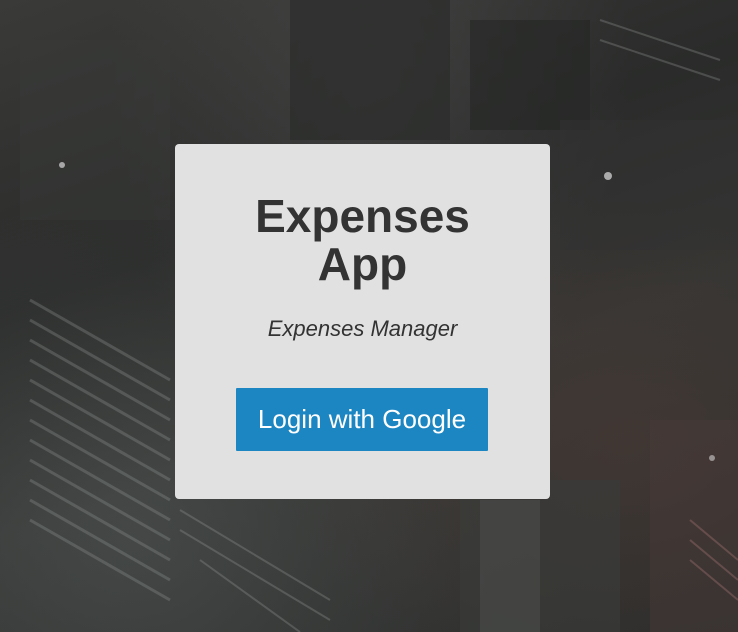 The image size is (738, 632). What do you see at coordinates (362, 264) in the screenshot?
I see `app-title-line2: App` at bounding box center [362, 264].